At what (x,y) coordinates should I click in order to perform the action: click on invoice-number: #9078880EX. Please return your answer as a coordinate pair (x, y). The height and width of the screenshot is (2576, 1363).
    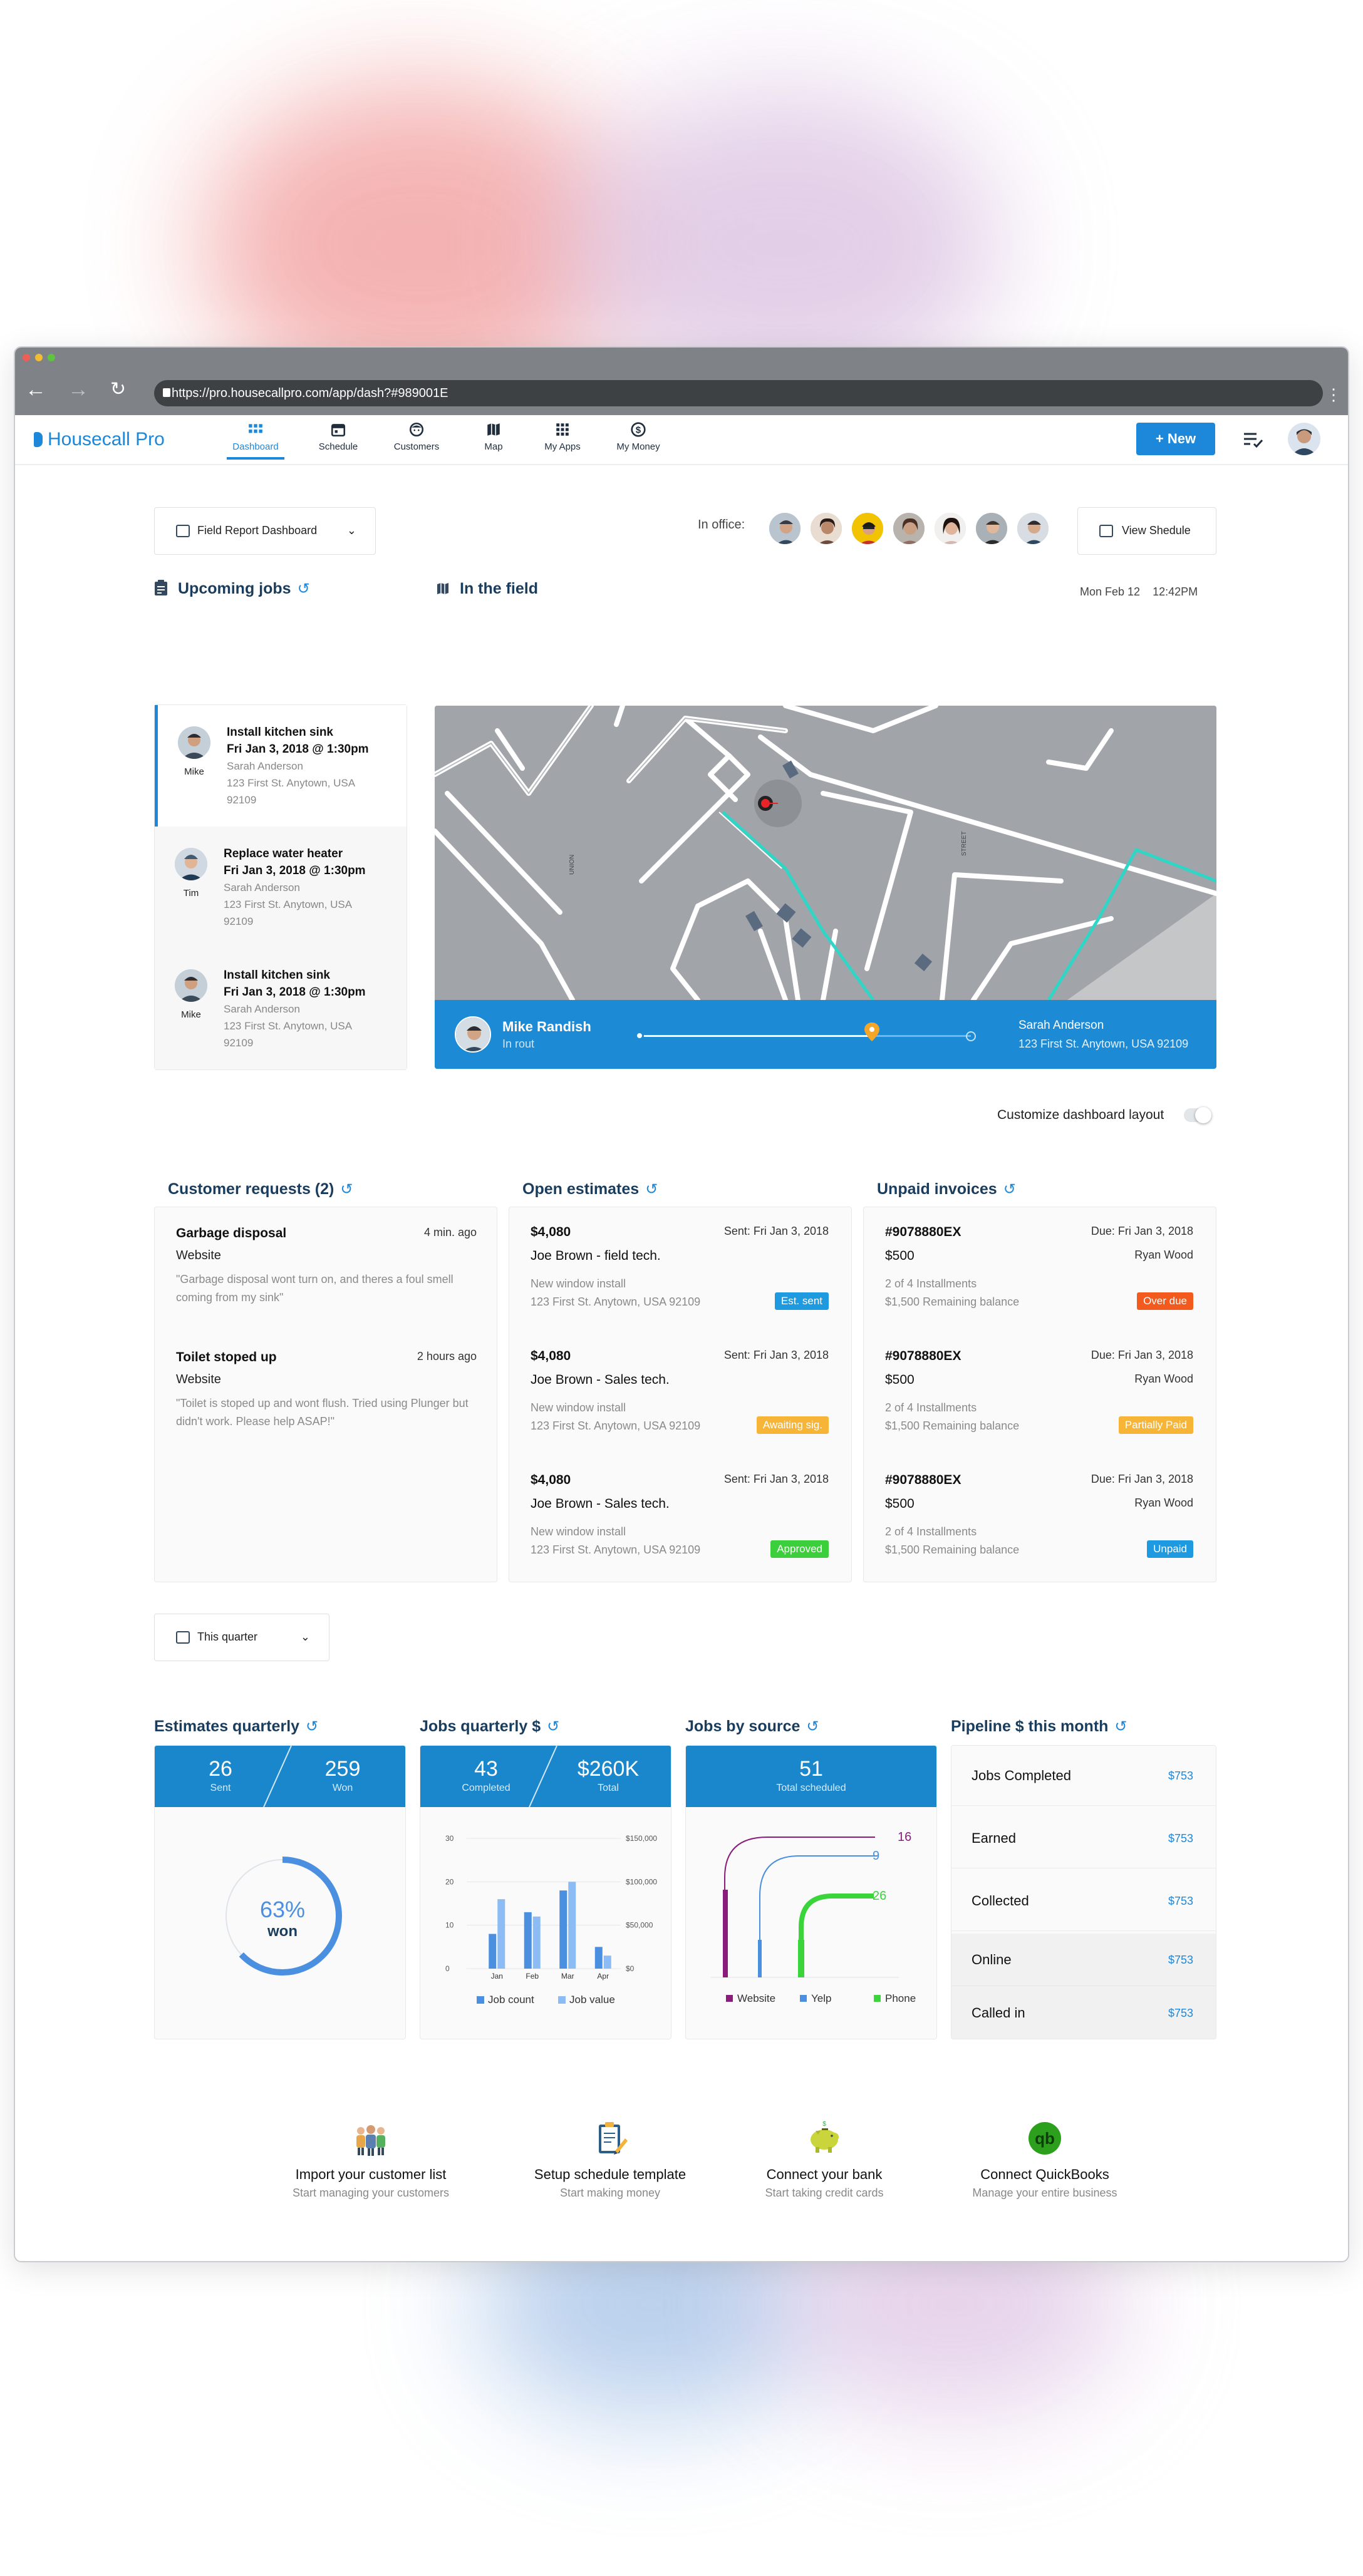
    Looking at the image, I should click on (923, 1232).